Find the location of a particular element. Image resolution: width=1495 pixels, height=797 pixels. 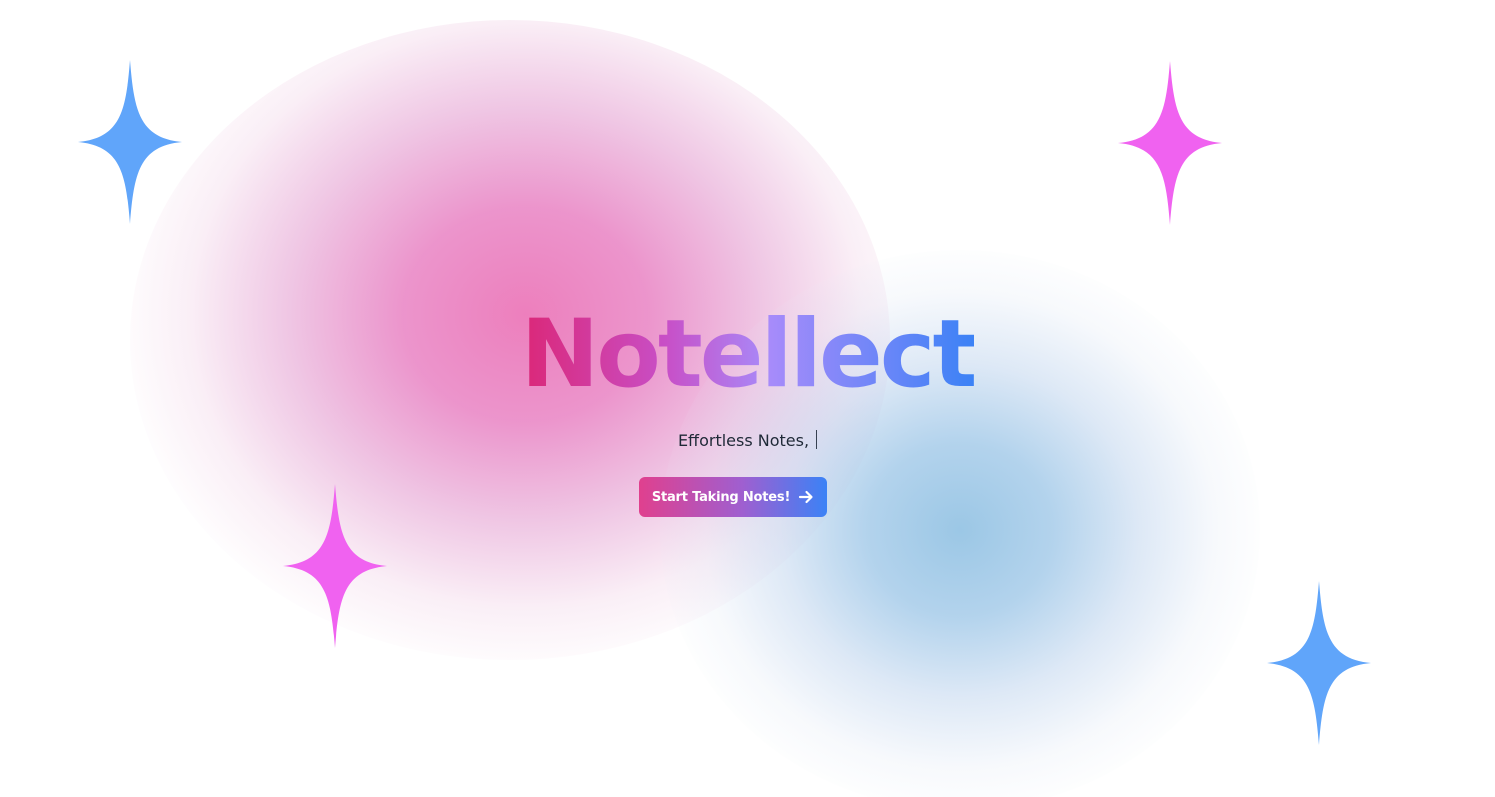

typing-cursor is located at coordinates (817, 439).